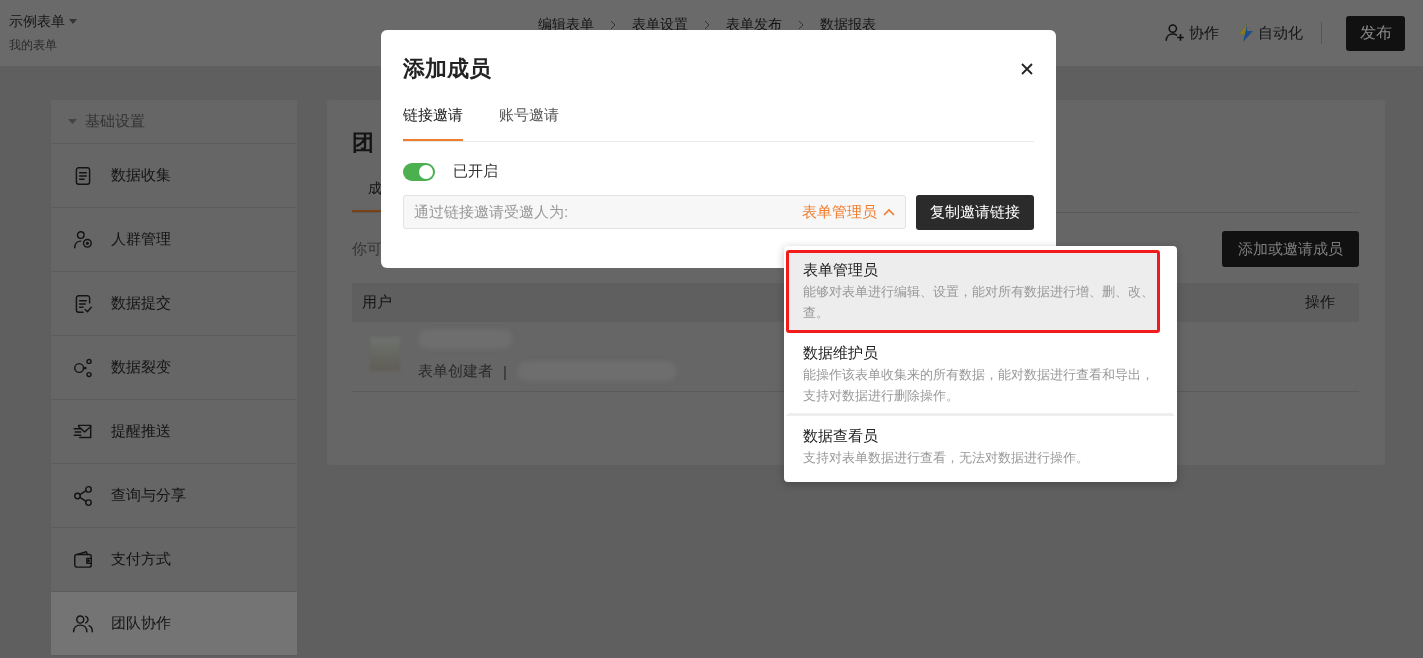  Describe the element at coordinates (174, 304) in the screenshot. I see `sidebar-item: 数据提交` at that location.